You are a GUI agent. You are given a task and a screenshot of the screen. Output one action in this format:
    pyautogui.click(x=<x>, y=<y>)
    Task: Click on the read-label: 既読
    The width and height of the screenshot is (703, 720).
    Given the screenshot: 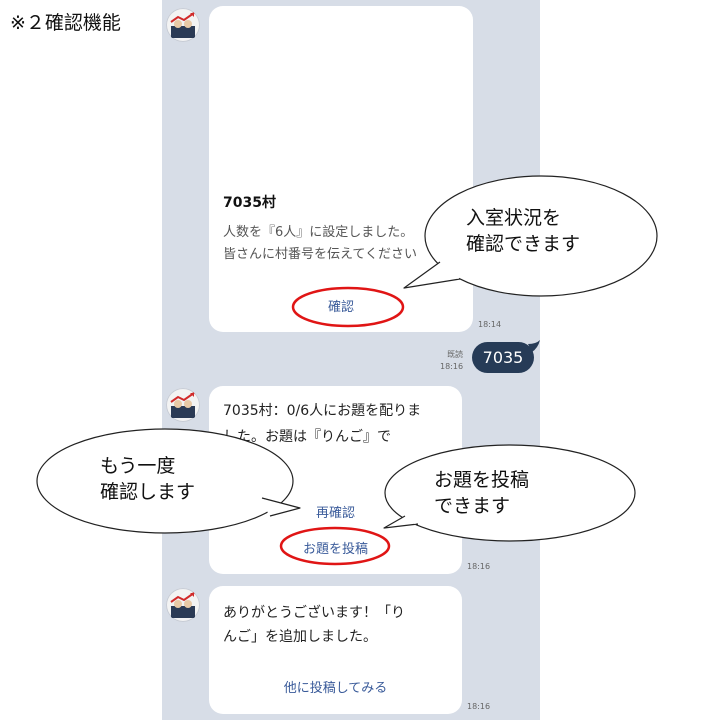 What is the action you would take?
    pyautogui.click(x=455, y=354)
    